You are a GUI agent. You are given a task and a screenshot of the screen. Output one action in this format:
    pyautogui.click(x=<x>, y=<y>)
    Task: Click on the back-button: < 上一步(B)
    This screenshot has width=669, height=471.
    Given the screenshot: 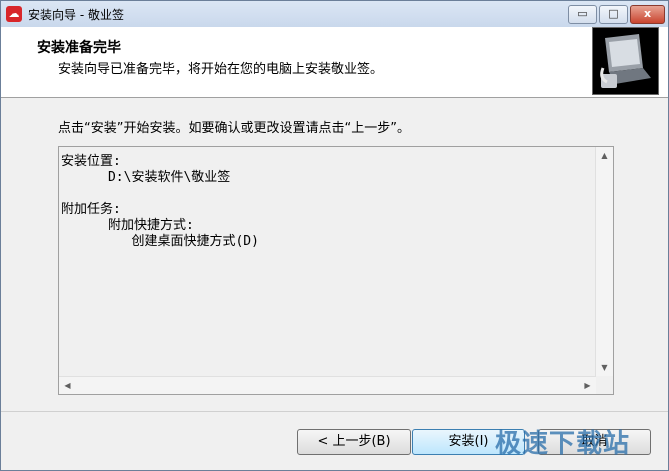 What is the action you would take?
    pyautogui.click(x=354, y=442)
    